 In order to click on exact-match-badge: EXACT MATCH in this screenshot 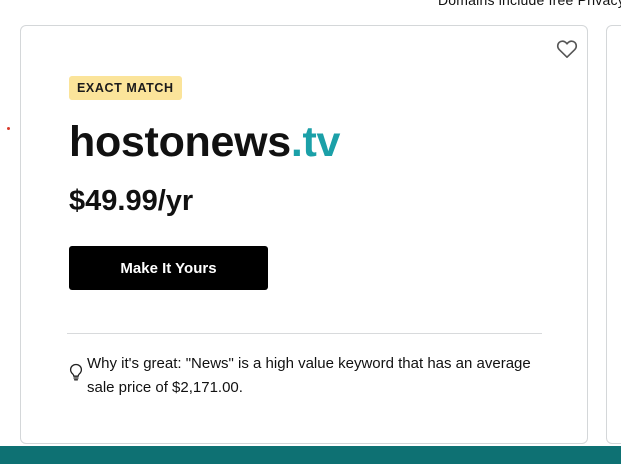, I will do `click(125, 88)`.